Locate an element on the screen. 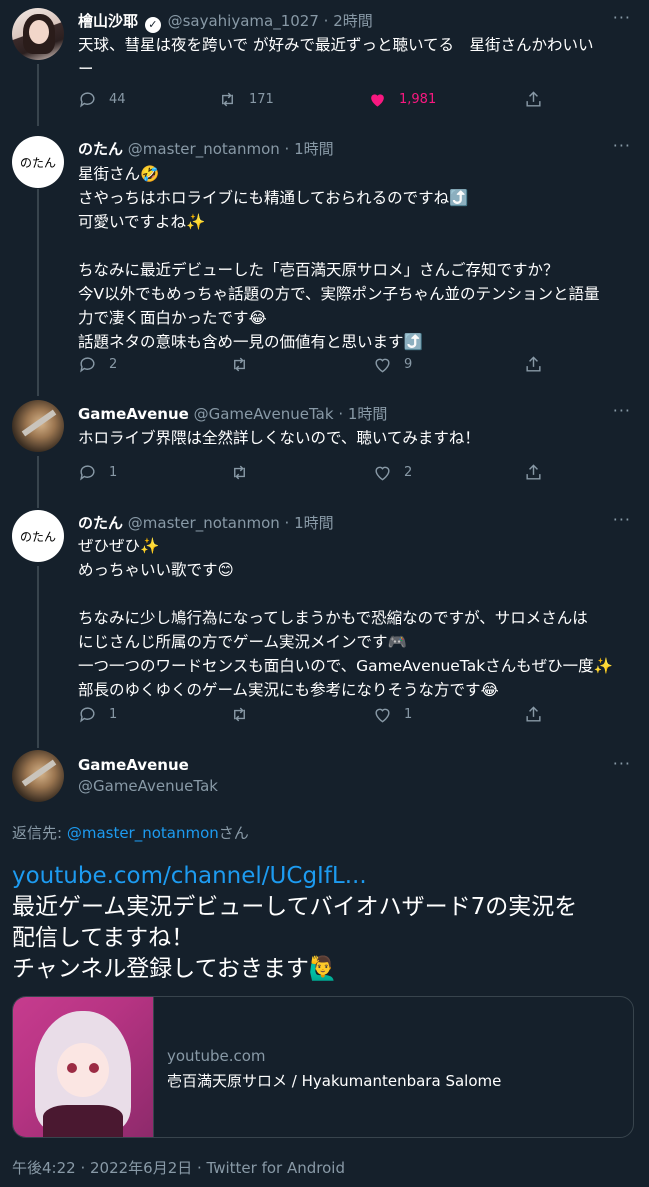  reply-to: 返信先: @master_notanmonさん is located at coordinates (130, 833).